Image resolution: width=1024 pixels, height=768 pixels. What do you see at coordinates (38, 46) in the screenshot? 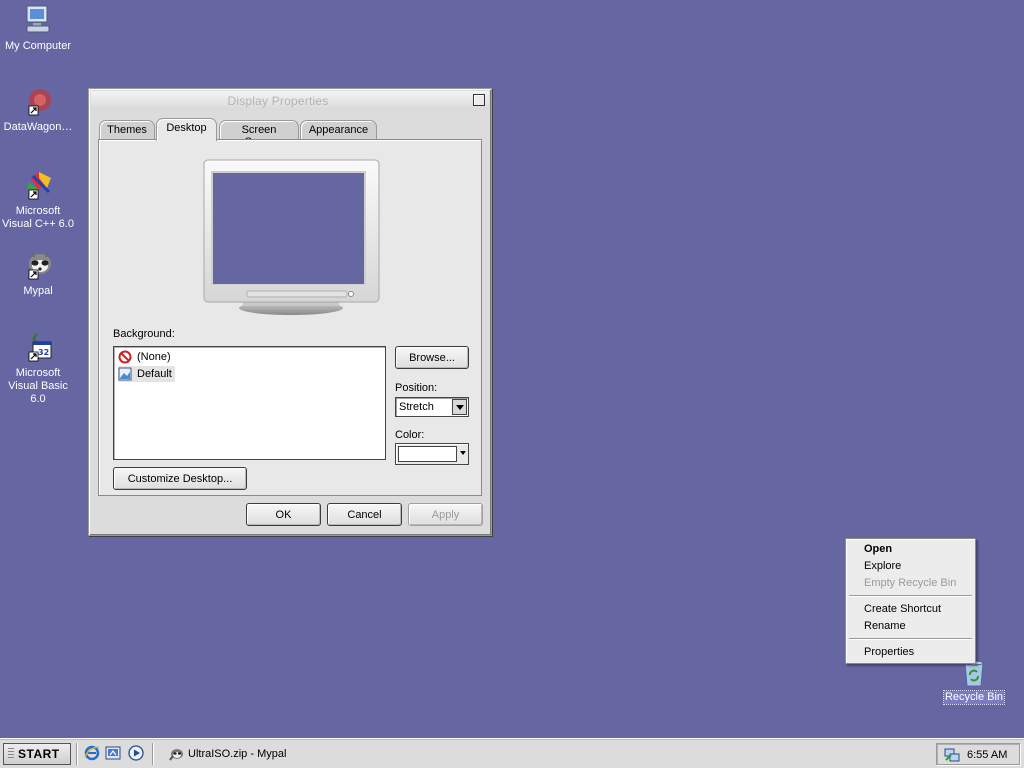
I see `desktop-icon-label: My Computer` at bounding box center [38, 46].